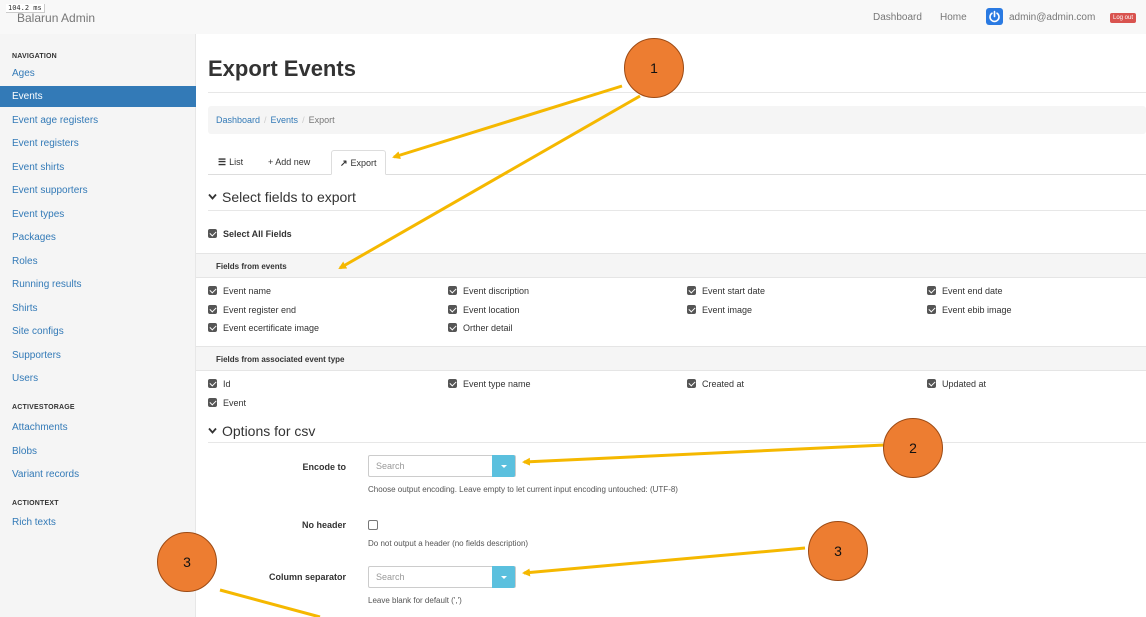 This screenshot has height=617, width=1146. Describe the element at coordinates (257, 234) in the screenshot. I see `select-all-label: Select All Fields` at that location.